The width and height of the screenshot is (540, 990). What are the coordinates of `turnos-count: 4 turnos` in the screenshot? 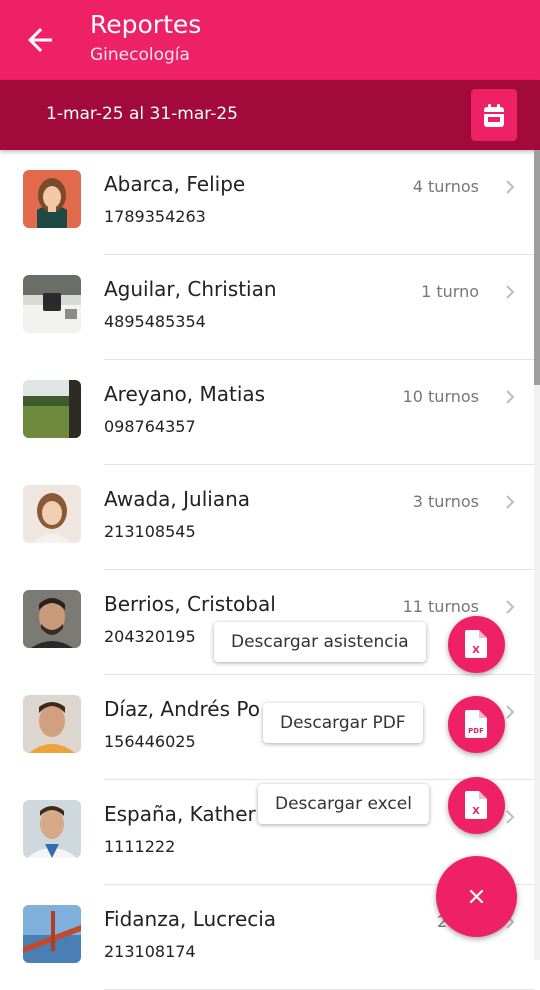 It's located at (445, 186).